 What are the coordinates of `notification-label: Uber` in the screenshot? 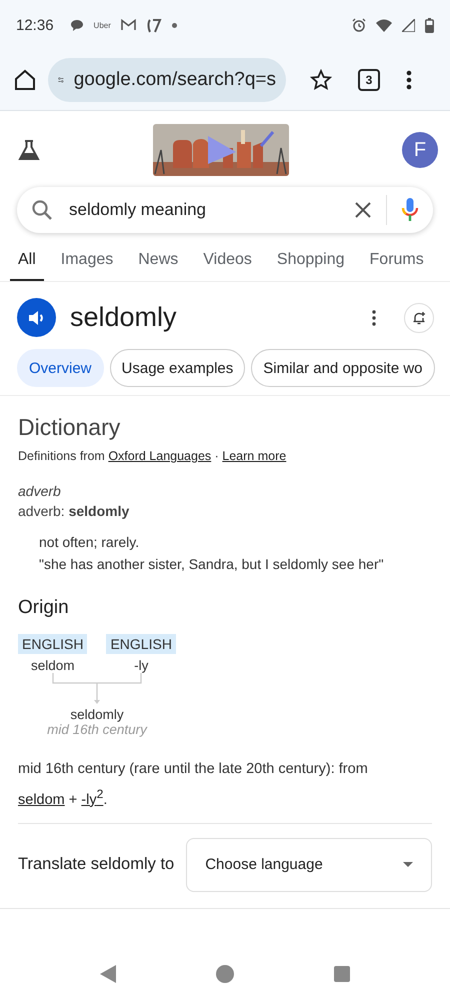 It's located at (102, 25).